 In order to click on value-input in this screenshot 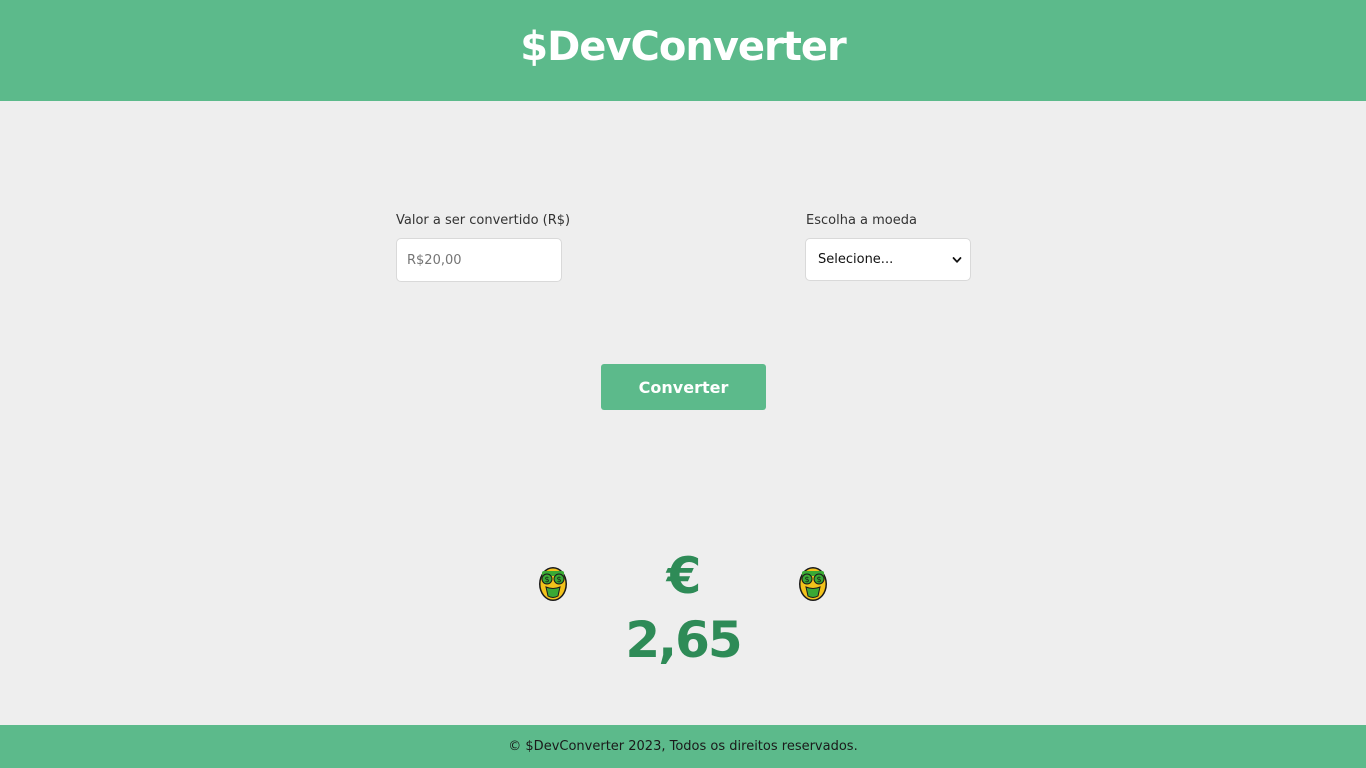, I will do `click(479, 260)`.